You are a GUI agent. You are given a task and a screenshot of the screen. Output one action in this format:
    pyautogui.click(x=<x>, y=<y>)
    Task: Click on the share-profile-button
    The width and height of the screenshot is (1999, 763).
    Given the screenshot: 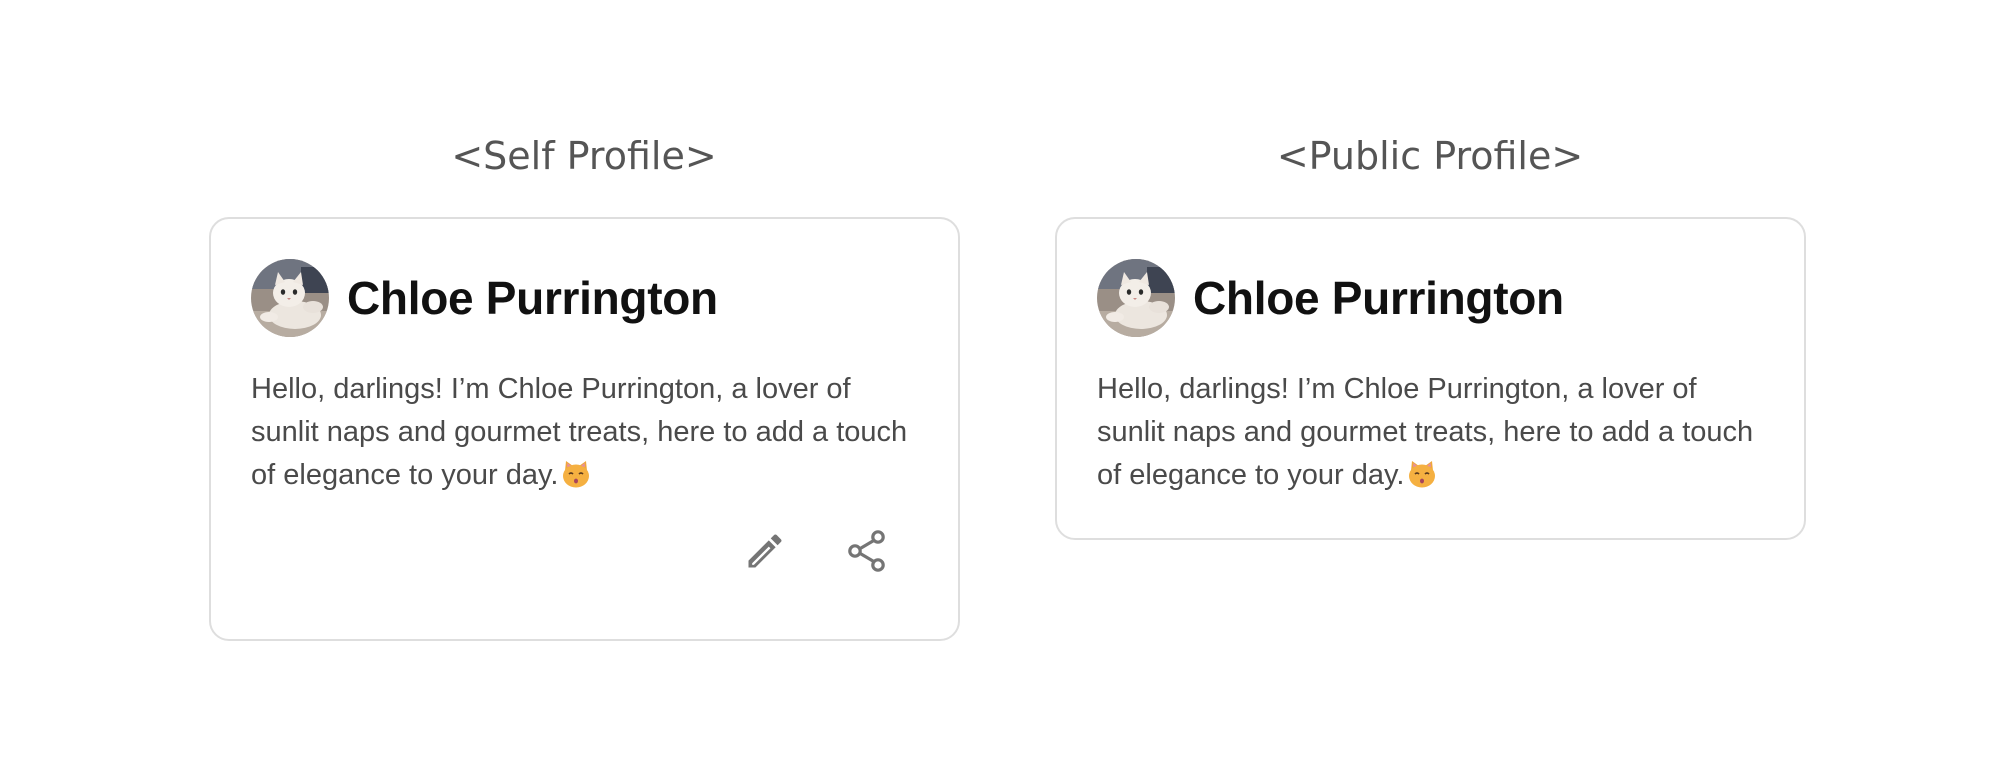 What is the action you would take?
    pyautogui.click(x=867, y=551)
    